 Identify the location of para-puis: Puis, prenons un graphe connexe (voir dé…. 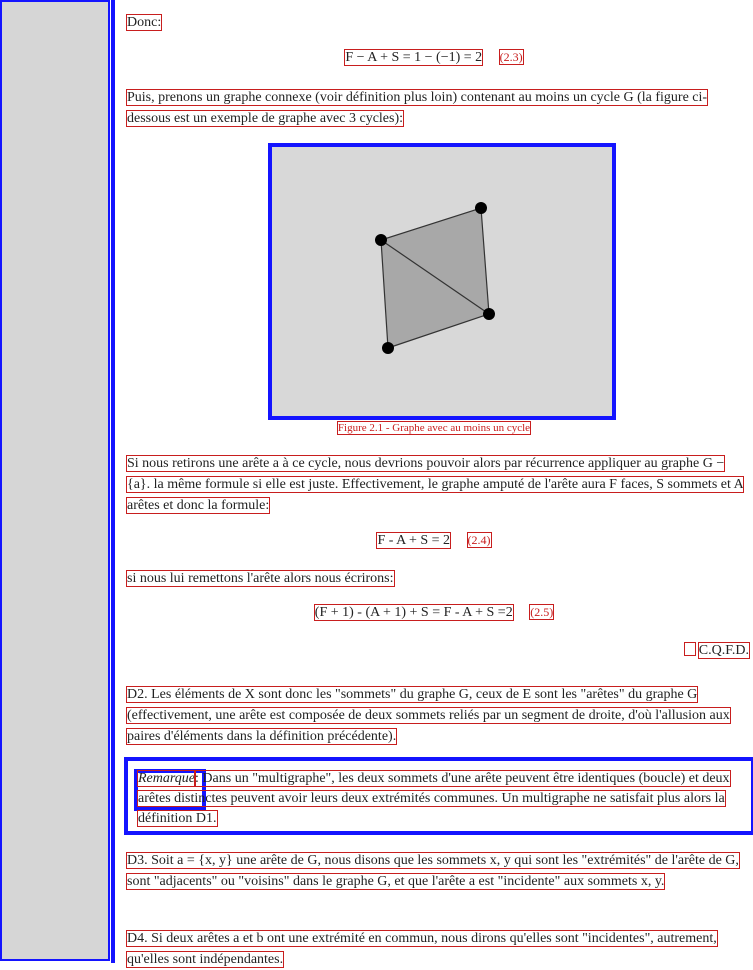
(435, 108).